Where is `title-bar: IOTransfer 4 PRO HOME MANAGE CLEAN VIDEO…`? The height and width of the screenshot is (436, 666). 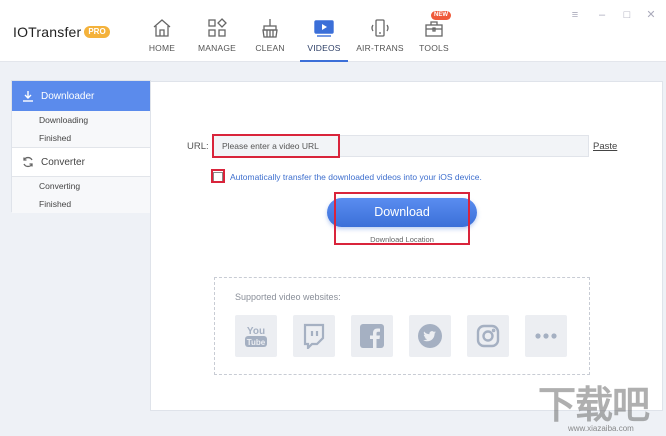
title-bar: IOTransfer 4 PRO HOME MANAGE CLEAN VIDEO… is located at coordinates (333, 31).